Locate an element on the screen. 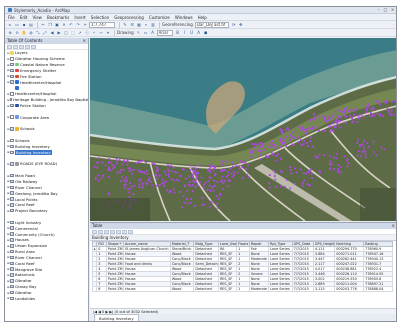 The height and width of the screenshot is (330, 401). close-button: × is located at coordinates (392, 10).